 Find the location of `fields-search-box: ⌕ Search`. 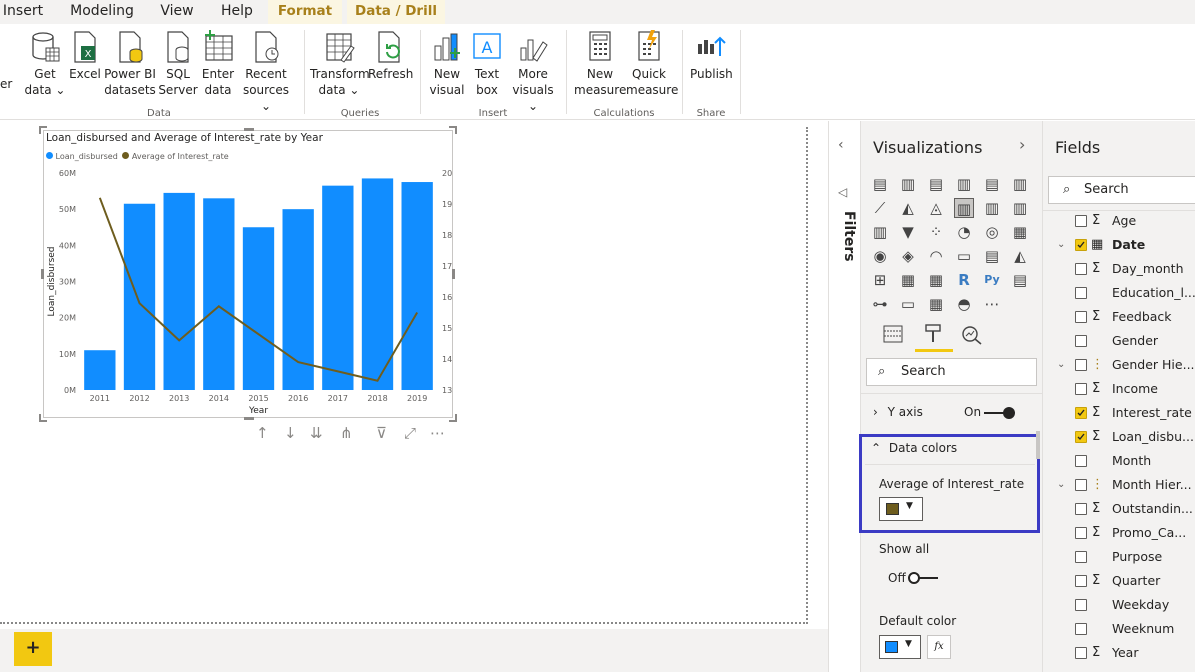

fields-search-box: ⌕ Search is located at coordinates (1121, 190).